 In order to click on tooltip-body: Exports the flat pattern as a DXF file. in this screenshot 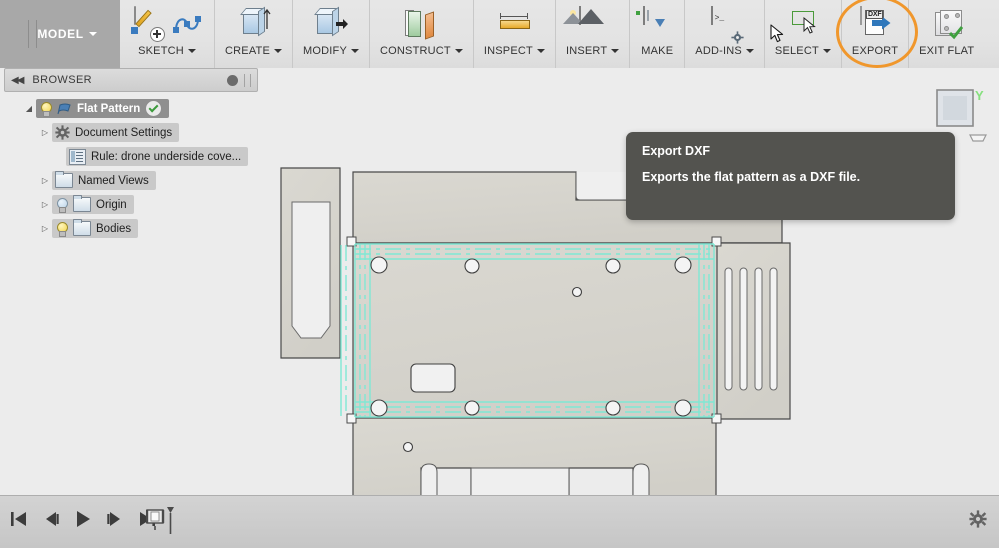, I will do `click(751, 177)`.